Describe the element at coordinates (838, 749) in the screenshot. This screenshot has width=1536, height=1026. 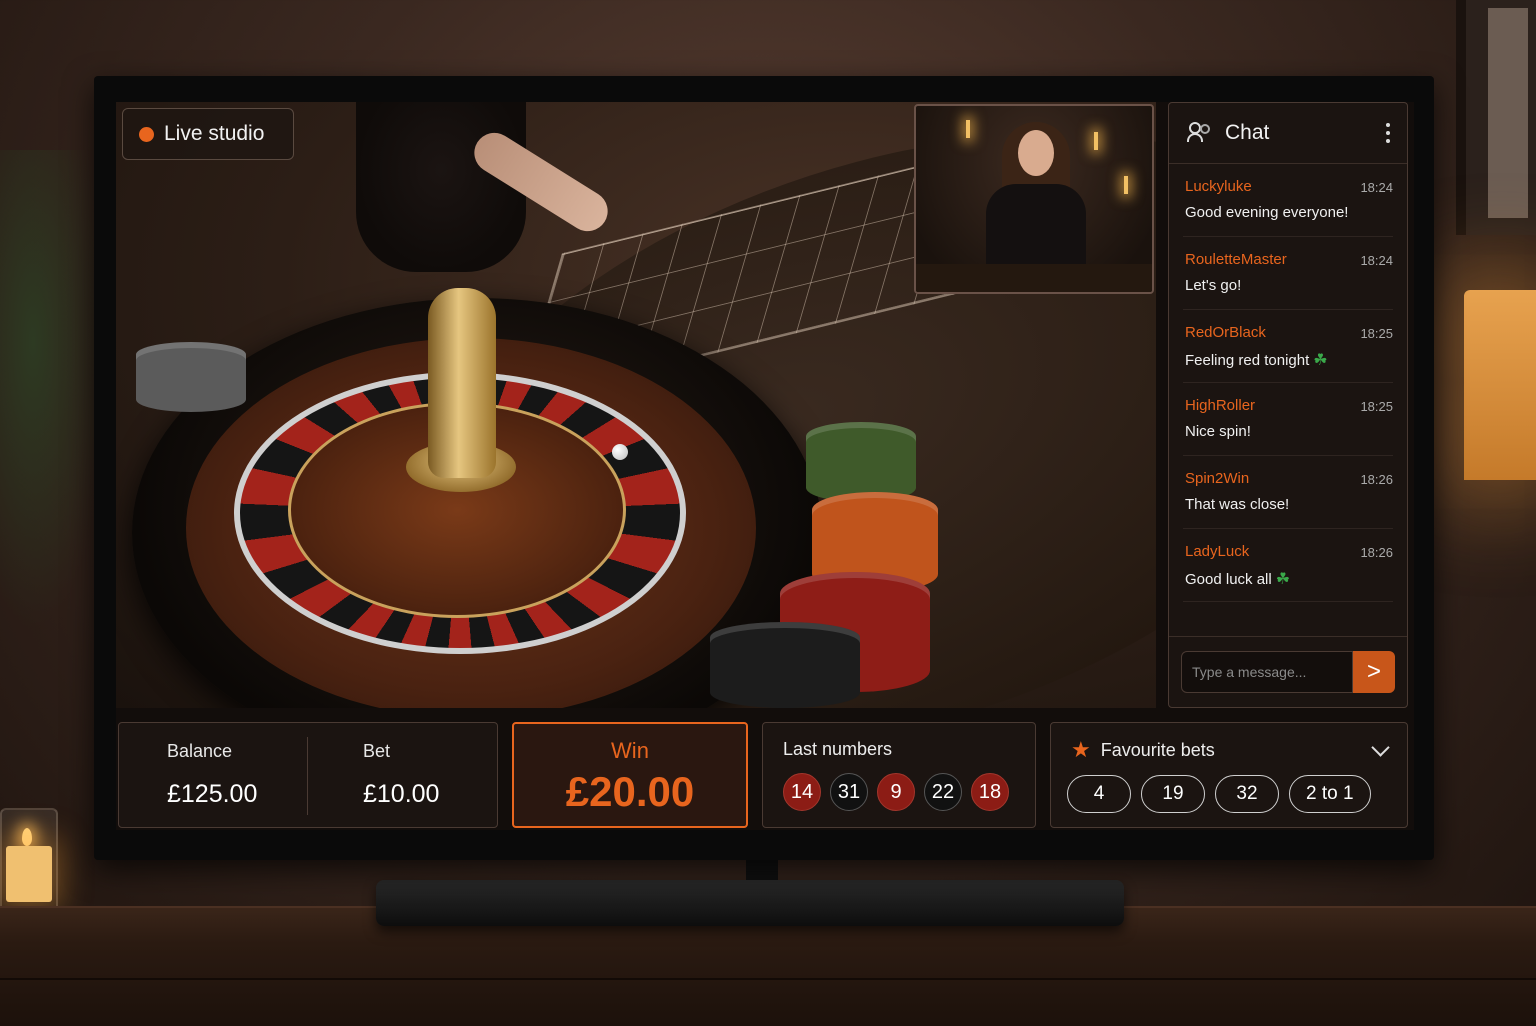
I see `last-numbers-title: Last numbers` at that location.